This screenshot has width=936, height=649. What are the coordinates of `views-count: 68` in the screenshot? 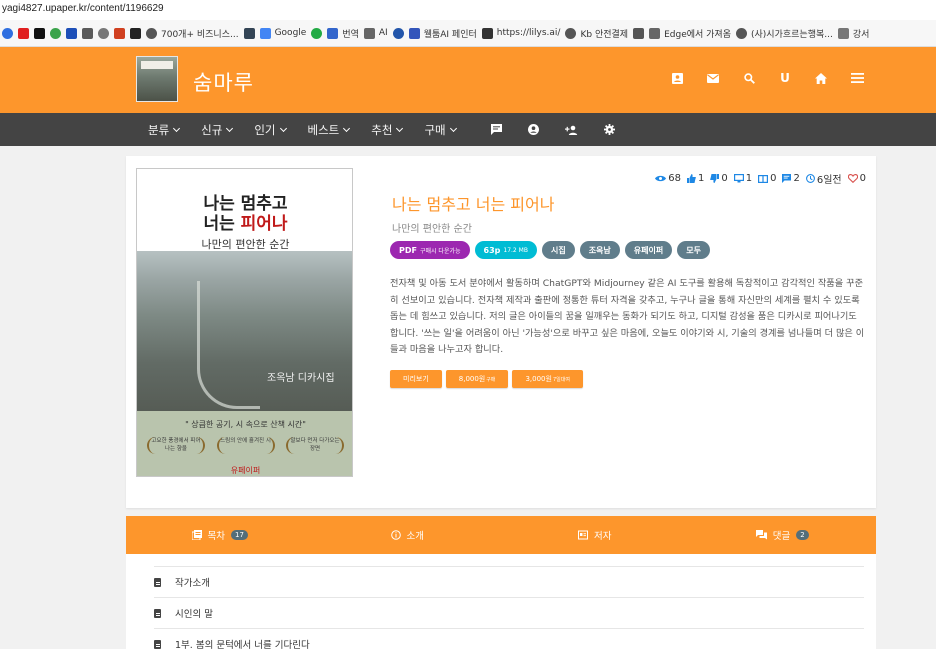 It's located at (674, 178).